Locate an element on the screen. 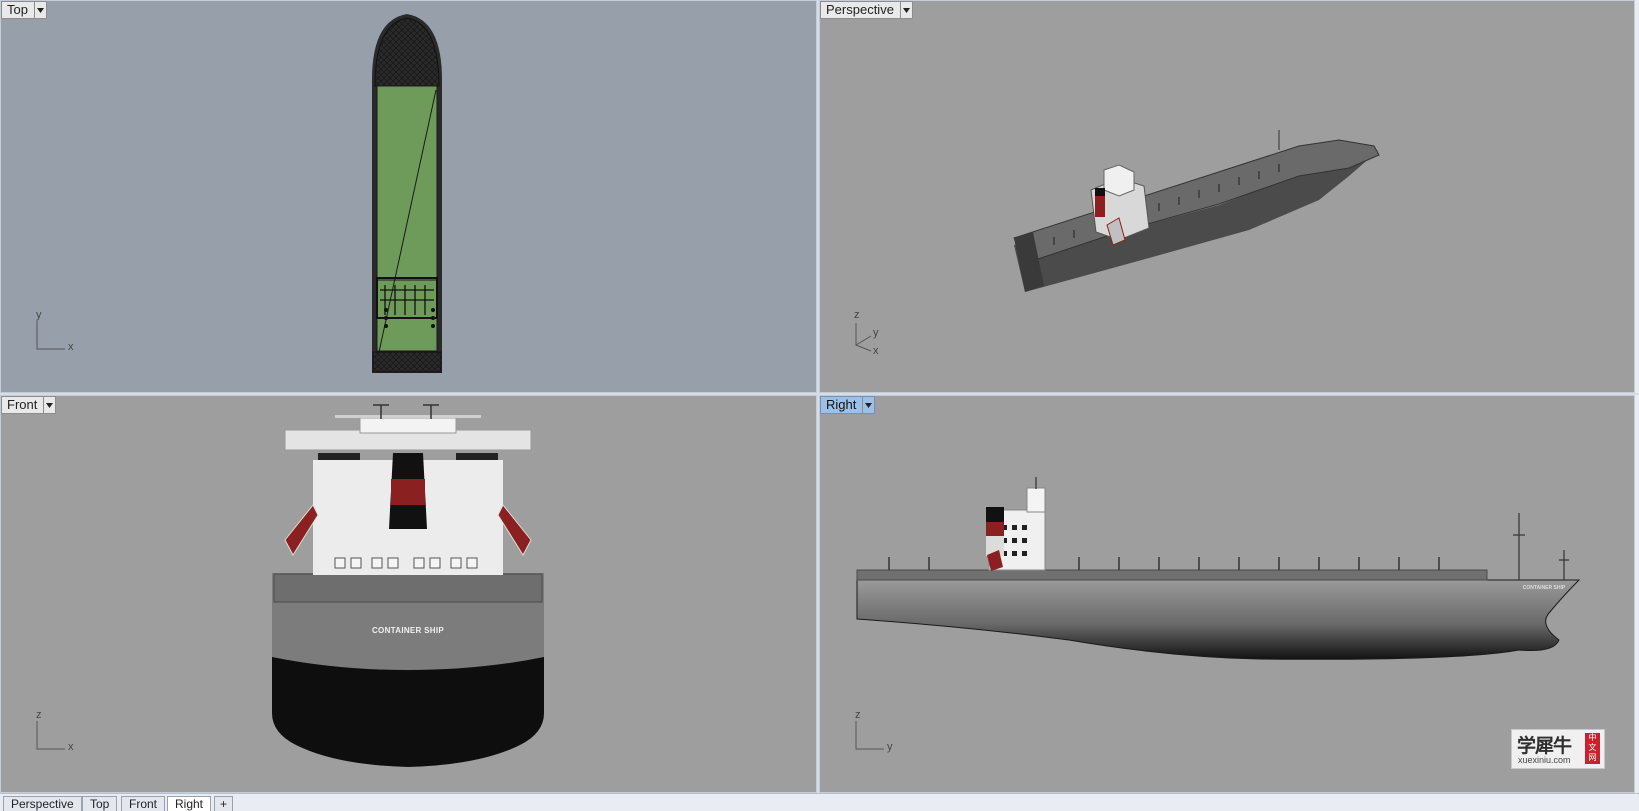 The image size is (1639, 811). viewport-tab-bar: Perspective Top Front Right + is located at coordinates (819, 802).